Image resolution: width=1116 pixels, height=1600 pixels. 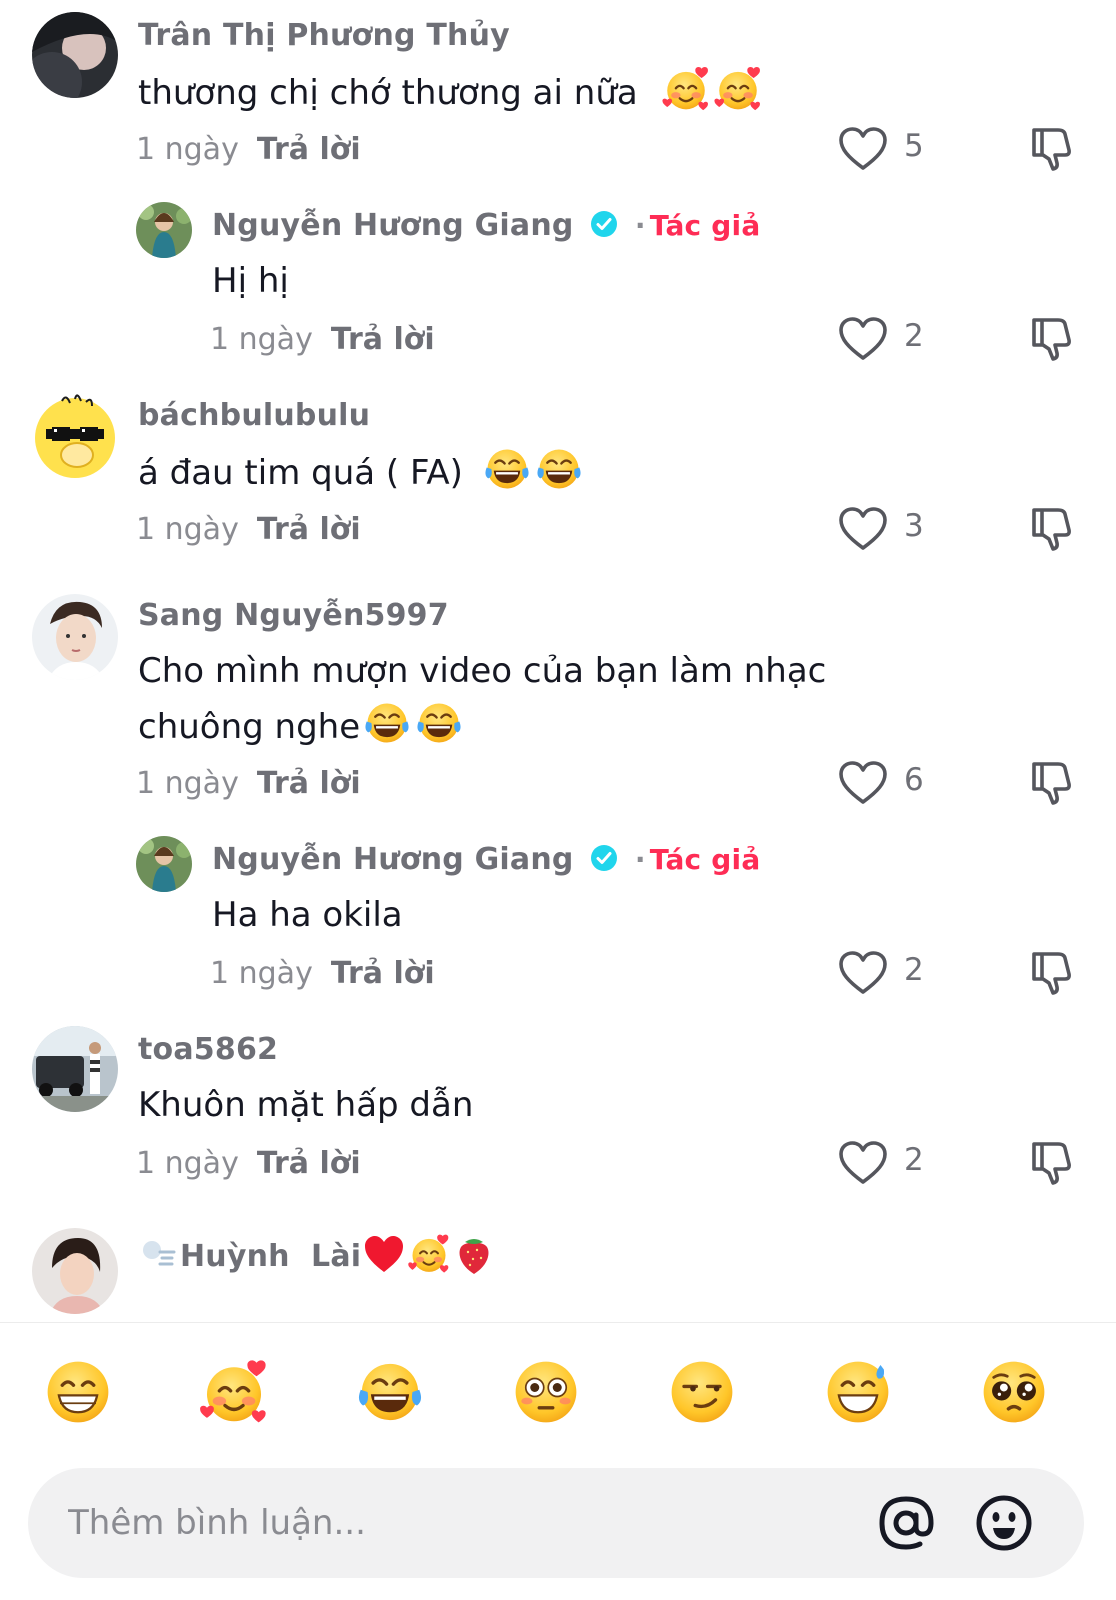 What do you see at coordinates (914, 526) in the screenshot?
I see `like-count: 3` at bounding box center [914, 526].